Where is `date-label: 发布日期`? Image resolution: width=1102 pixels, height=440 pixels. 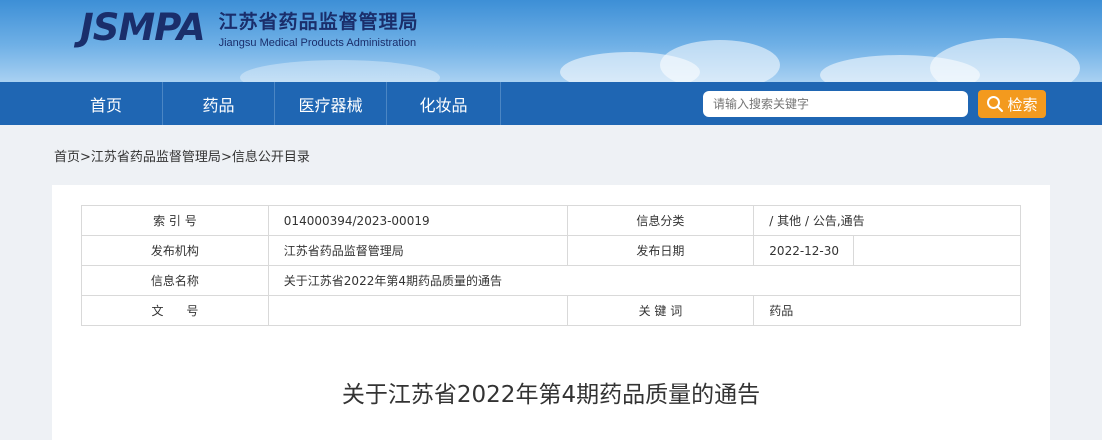 date-label: 发布日期 is located at coordinates (660, 250).